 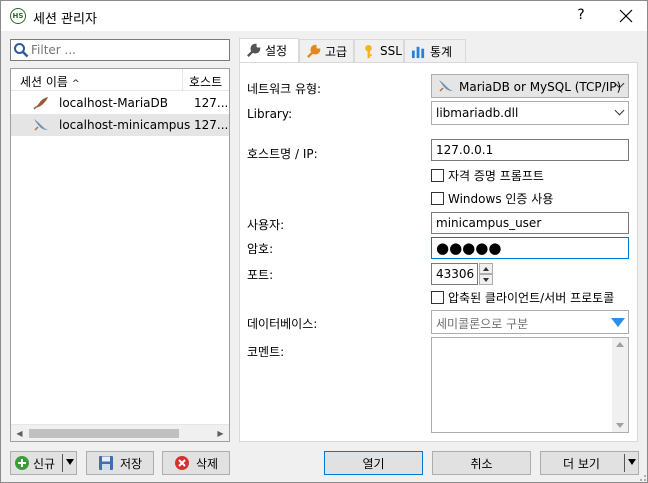 I want to click on column-header-host: 호스트, so click(x=209, y=80).